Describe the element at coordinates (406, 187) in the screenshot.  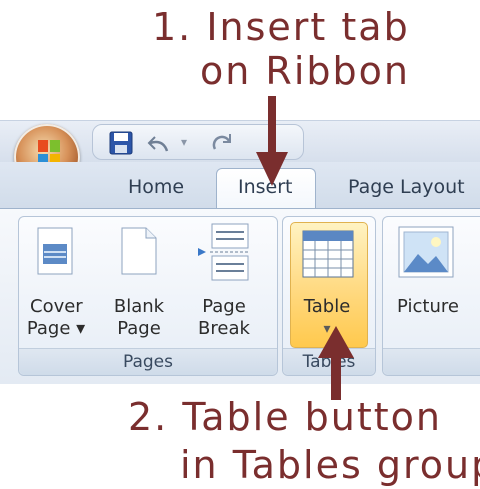
I see `tab-page-layout: Page Layout` at that location.